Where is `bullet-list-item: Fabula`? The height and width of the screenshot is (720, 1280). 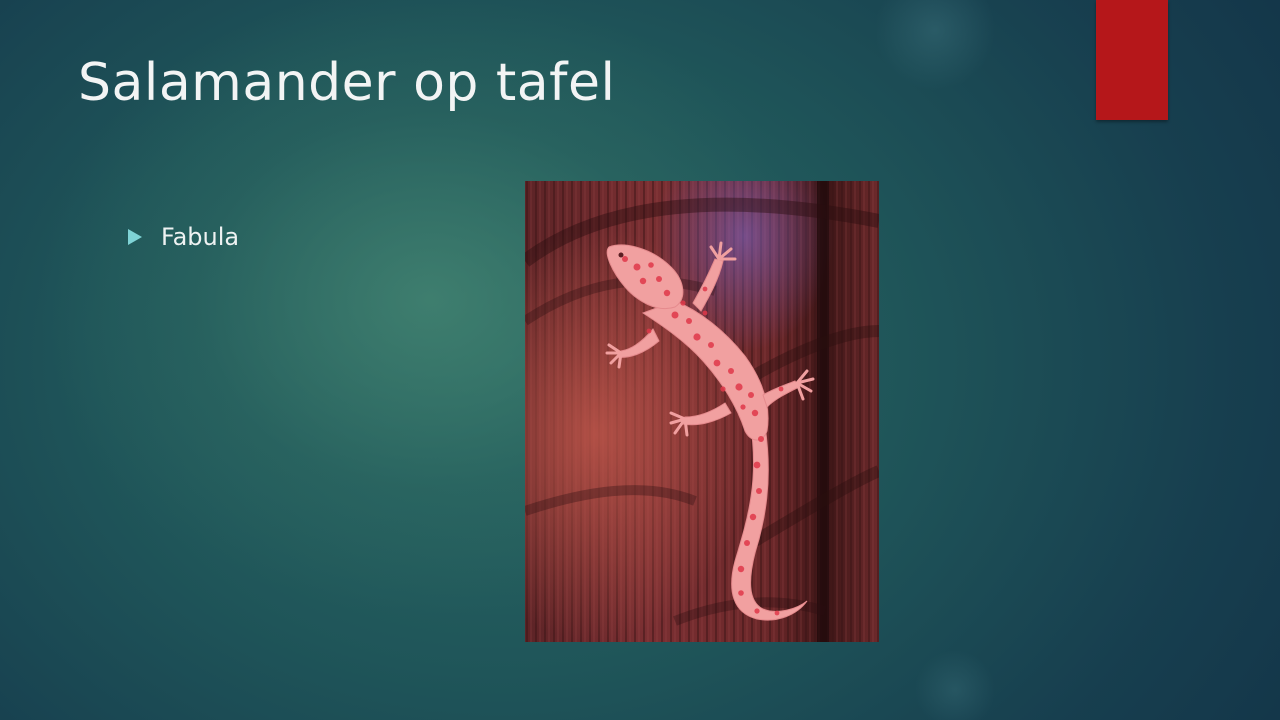
bullet-list-item: Fabula is located at coordinates (182, 237).